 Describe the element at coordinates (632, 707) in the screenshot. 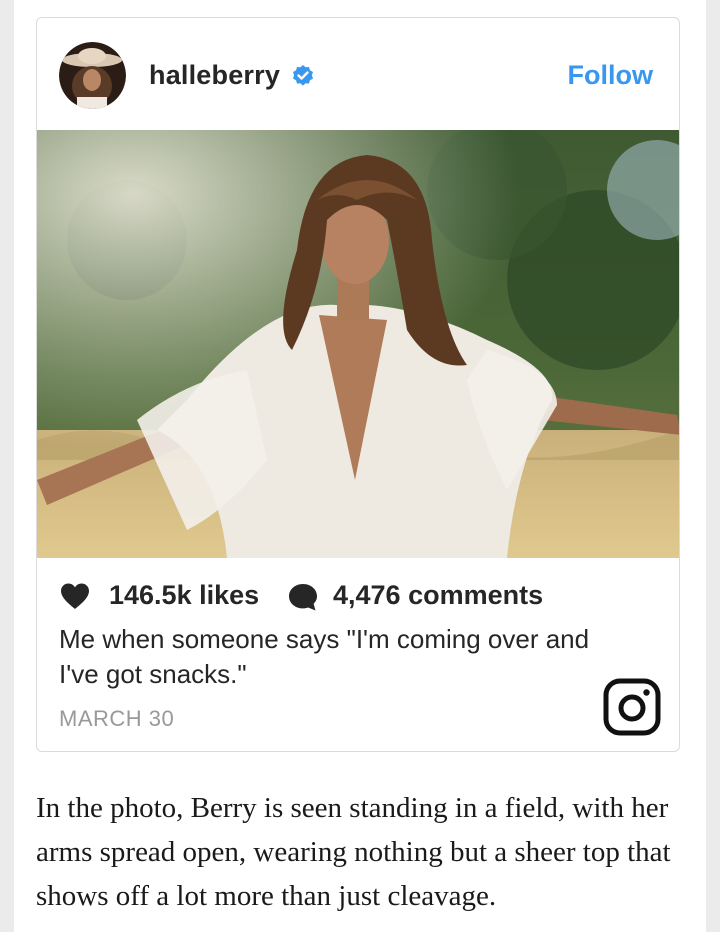

I see `instagram-logo-icon` at that location.